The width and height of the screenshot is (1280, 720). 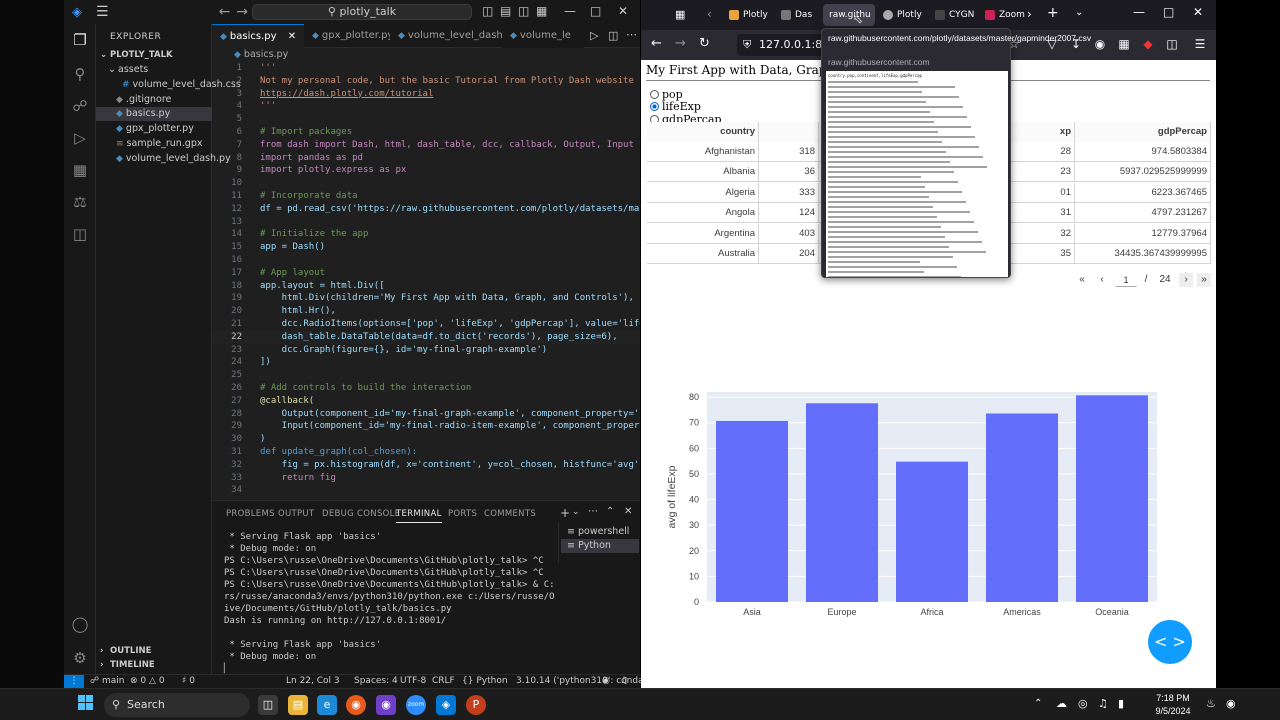 What do you see at coordinates (1143, 233) in the screenshot?
I see `table-cell: 12779.37964` at bounding box center [1143, 233].